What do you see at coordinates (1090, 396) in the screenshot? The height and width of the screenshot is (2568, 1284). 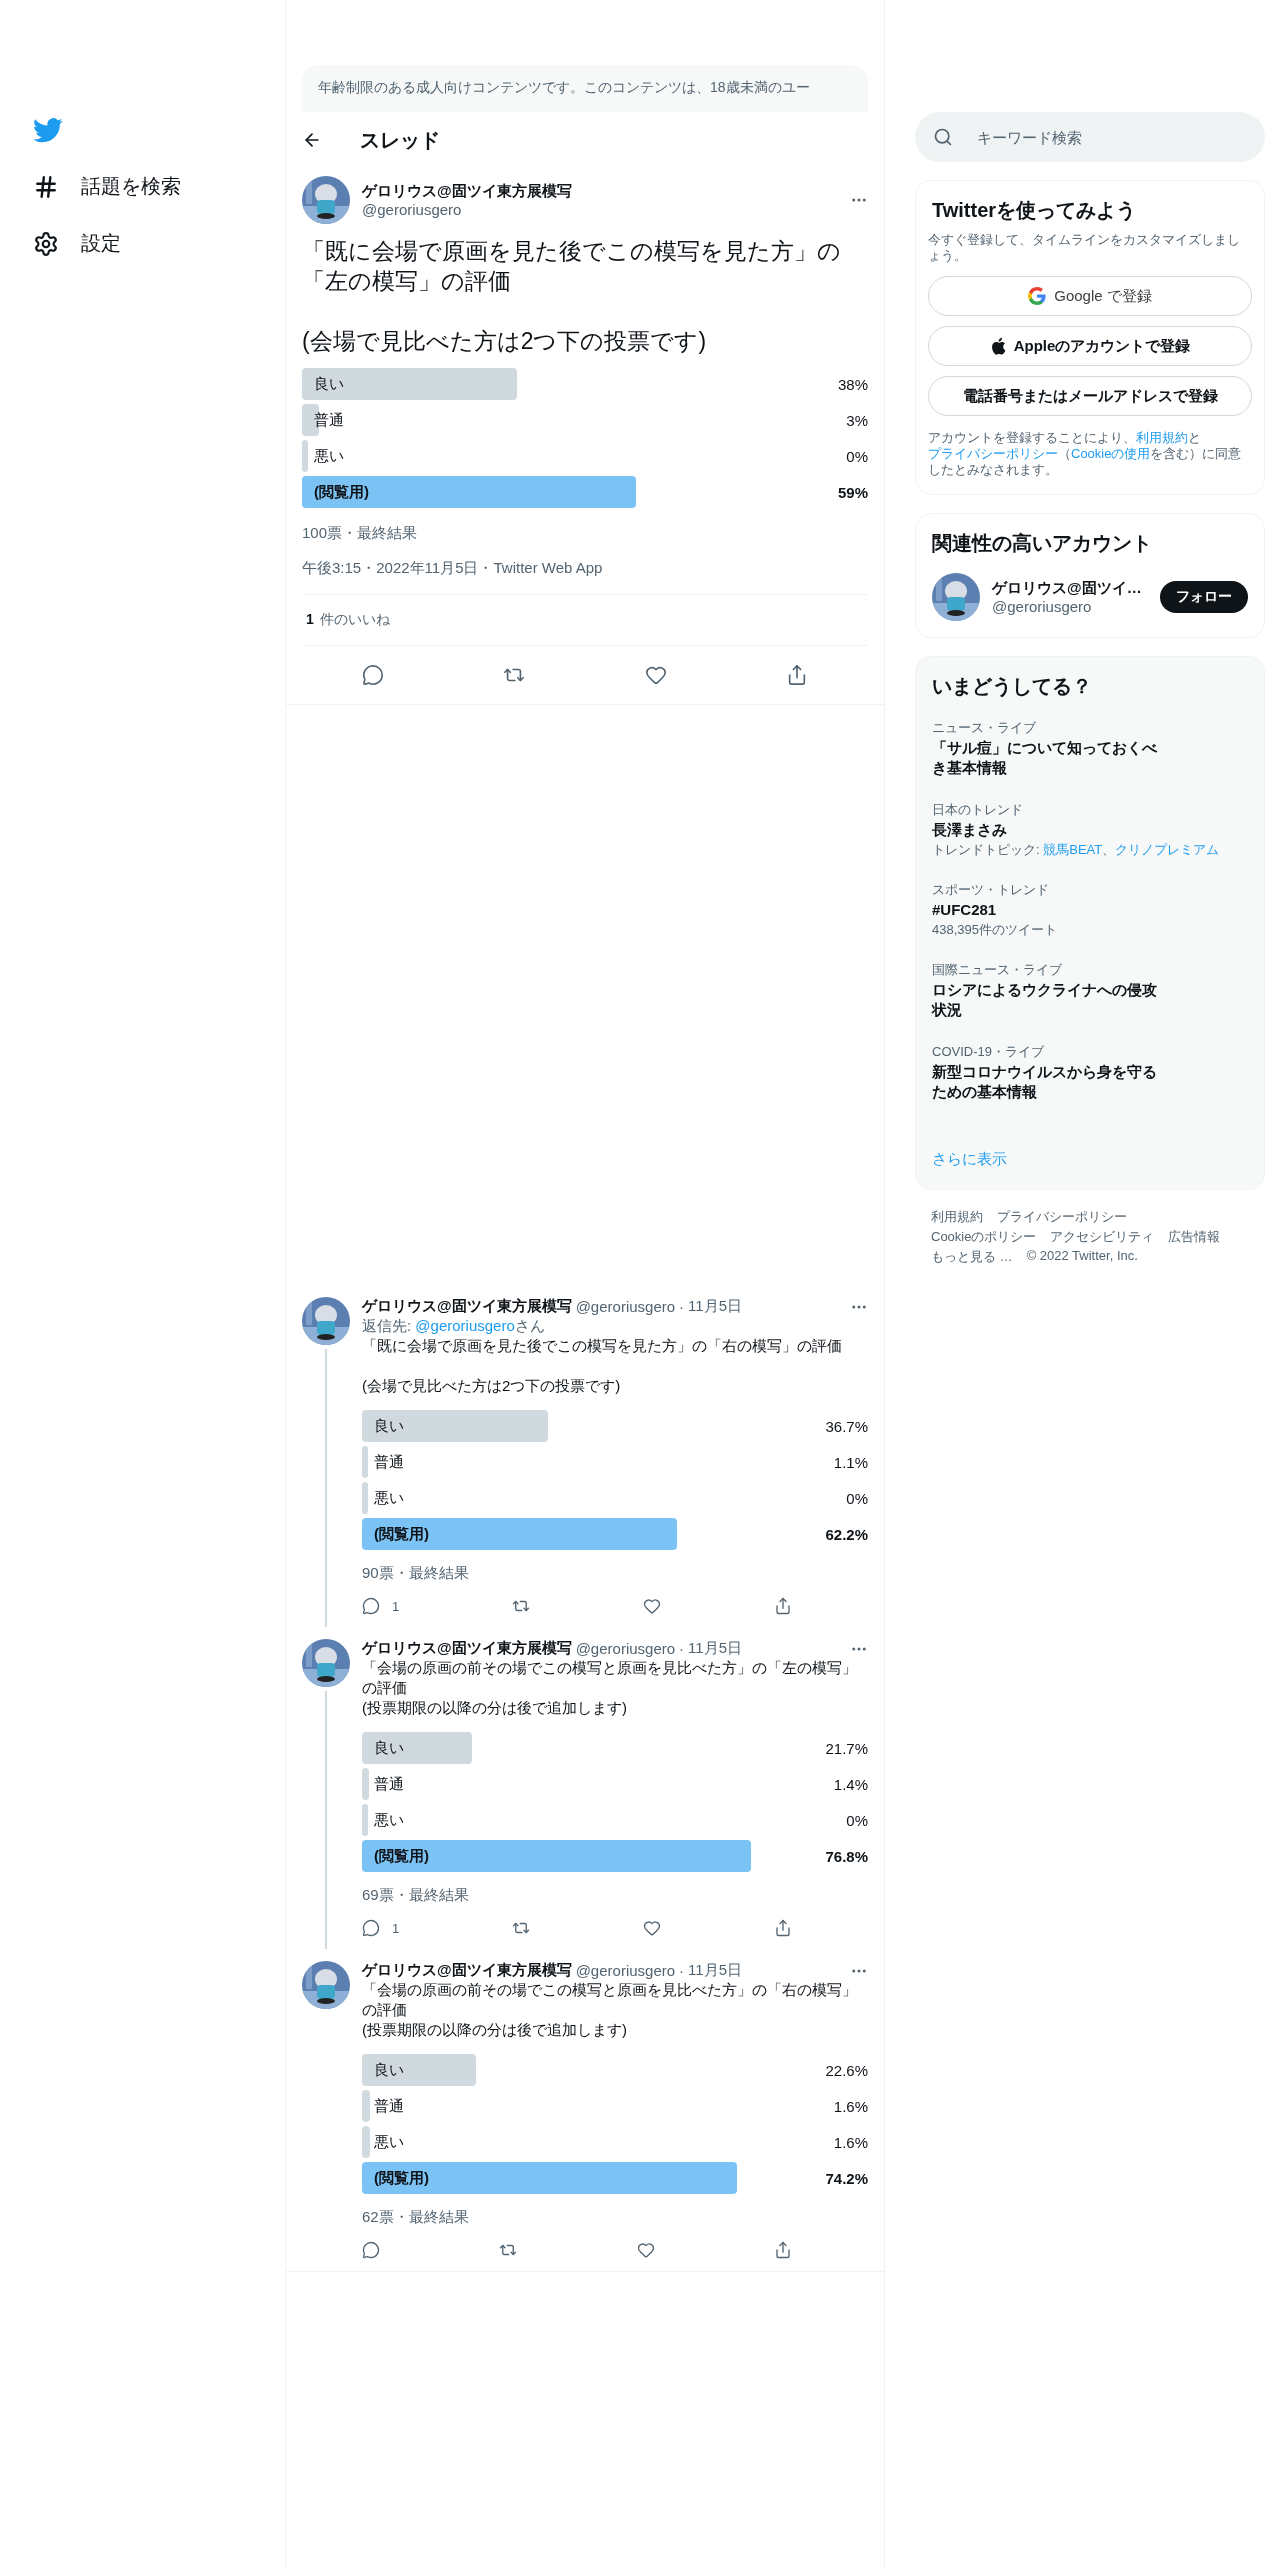 I see `signup-button: 電話番号またはメールアドレスで登録` at bounding box center [1090, 396].